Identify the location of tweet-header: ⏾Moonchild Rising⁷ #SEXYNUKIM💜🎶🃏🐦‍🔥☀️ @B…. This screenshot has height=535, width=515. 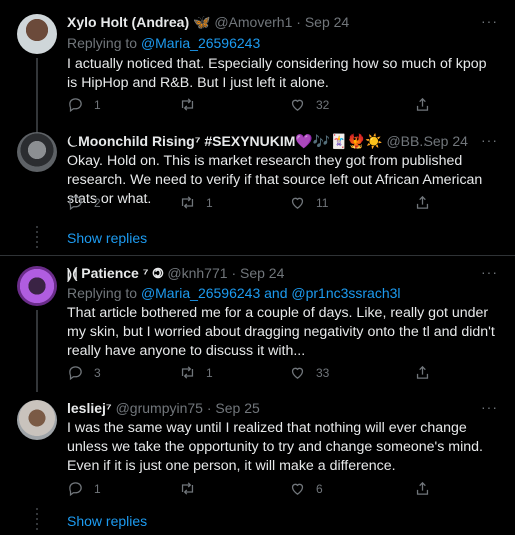
(246, 141).